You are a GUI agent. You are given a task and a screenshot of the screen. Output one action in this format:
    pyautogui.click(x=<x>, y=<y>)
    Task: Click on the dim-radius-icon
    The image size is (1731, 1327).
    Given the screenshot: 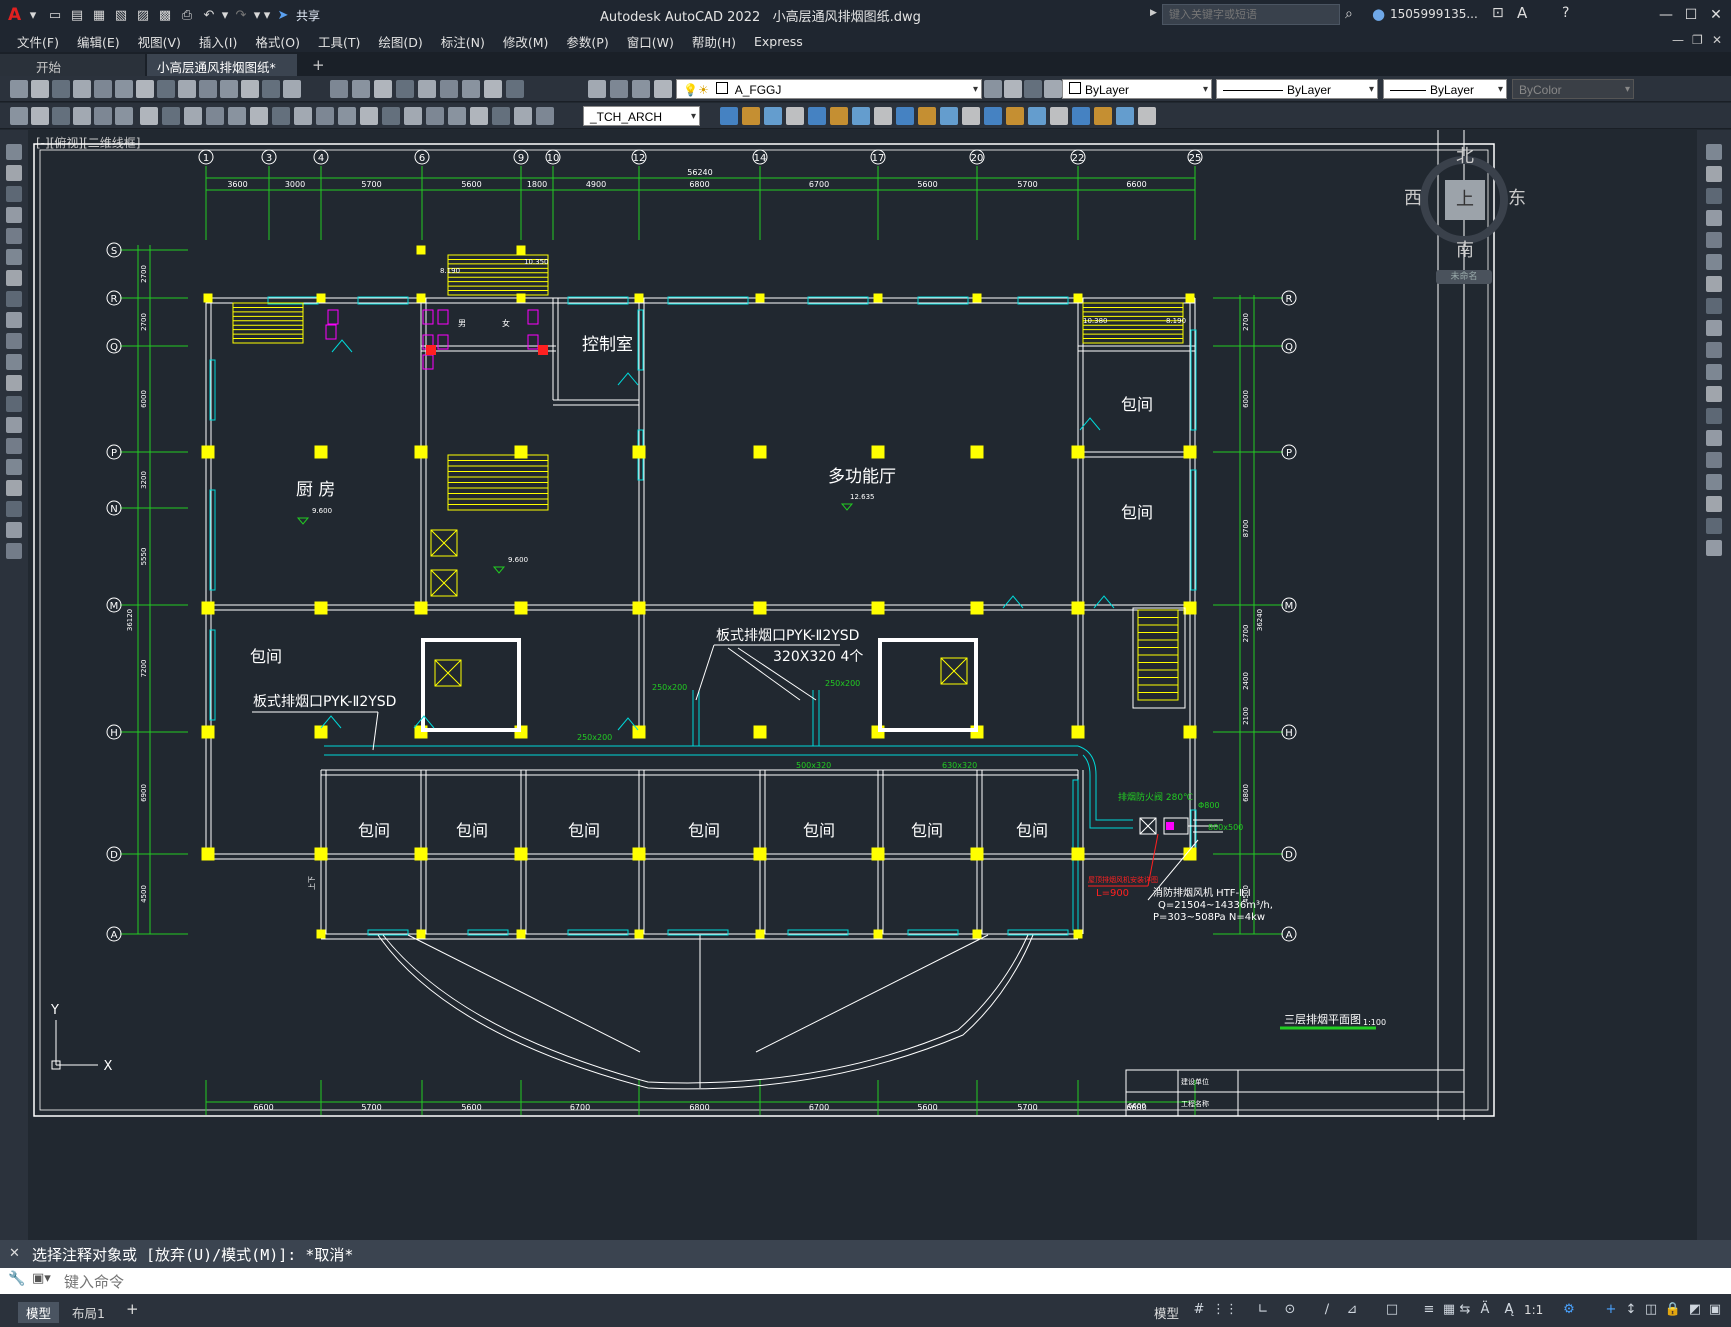 What is the action you would take?
    pyautogui.click(x=103, y=116)
    